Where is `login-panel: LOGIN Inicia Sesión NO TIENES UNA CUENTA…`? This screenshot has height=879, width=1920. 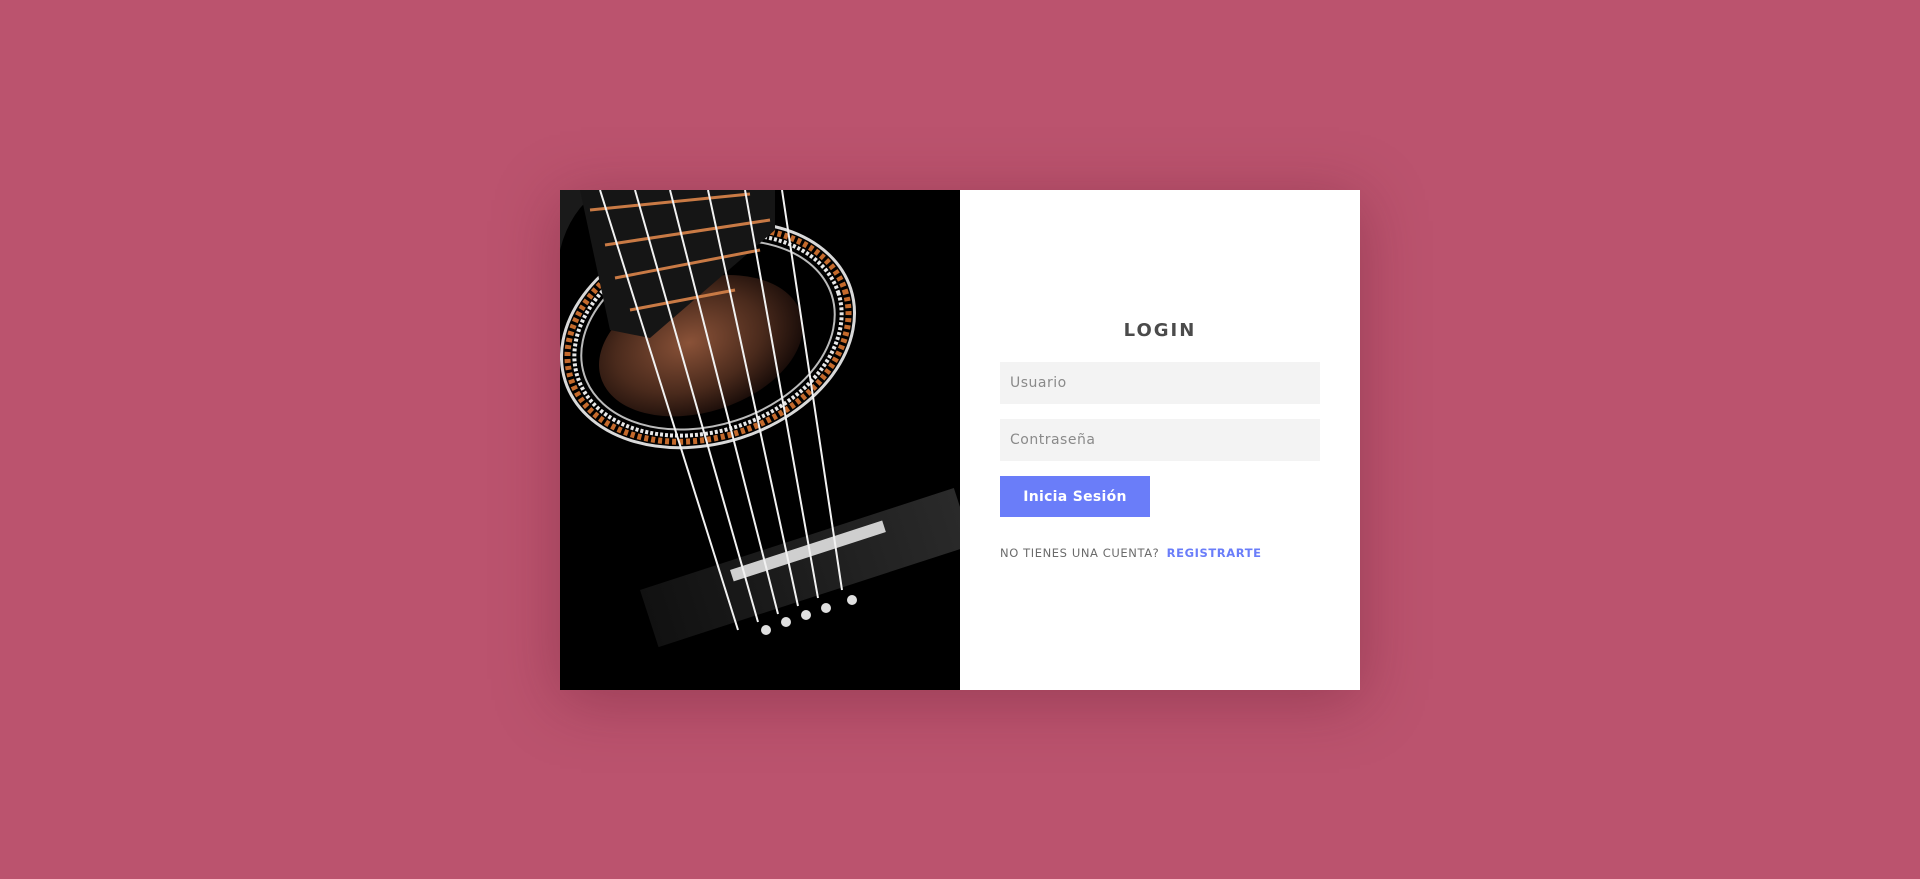
login-panel: LOGIN Inicia Sesión NO TIENES UNA CUENTA… is located at coordinates (1160, 440).